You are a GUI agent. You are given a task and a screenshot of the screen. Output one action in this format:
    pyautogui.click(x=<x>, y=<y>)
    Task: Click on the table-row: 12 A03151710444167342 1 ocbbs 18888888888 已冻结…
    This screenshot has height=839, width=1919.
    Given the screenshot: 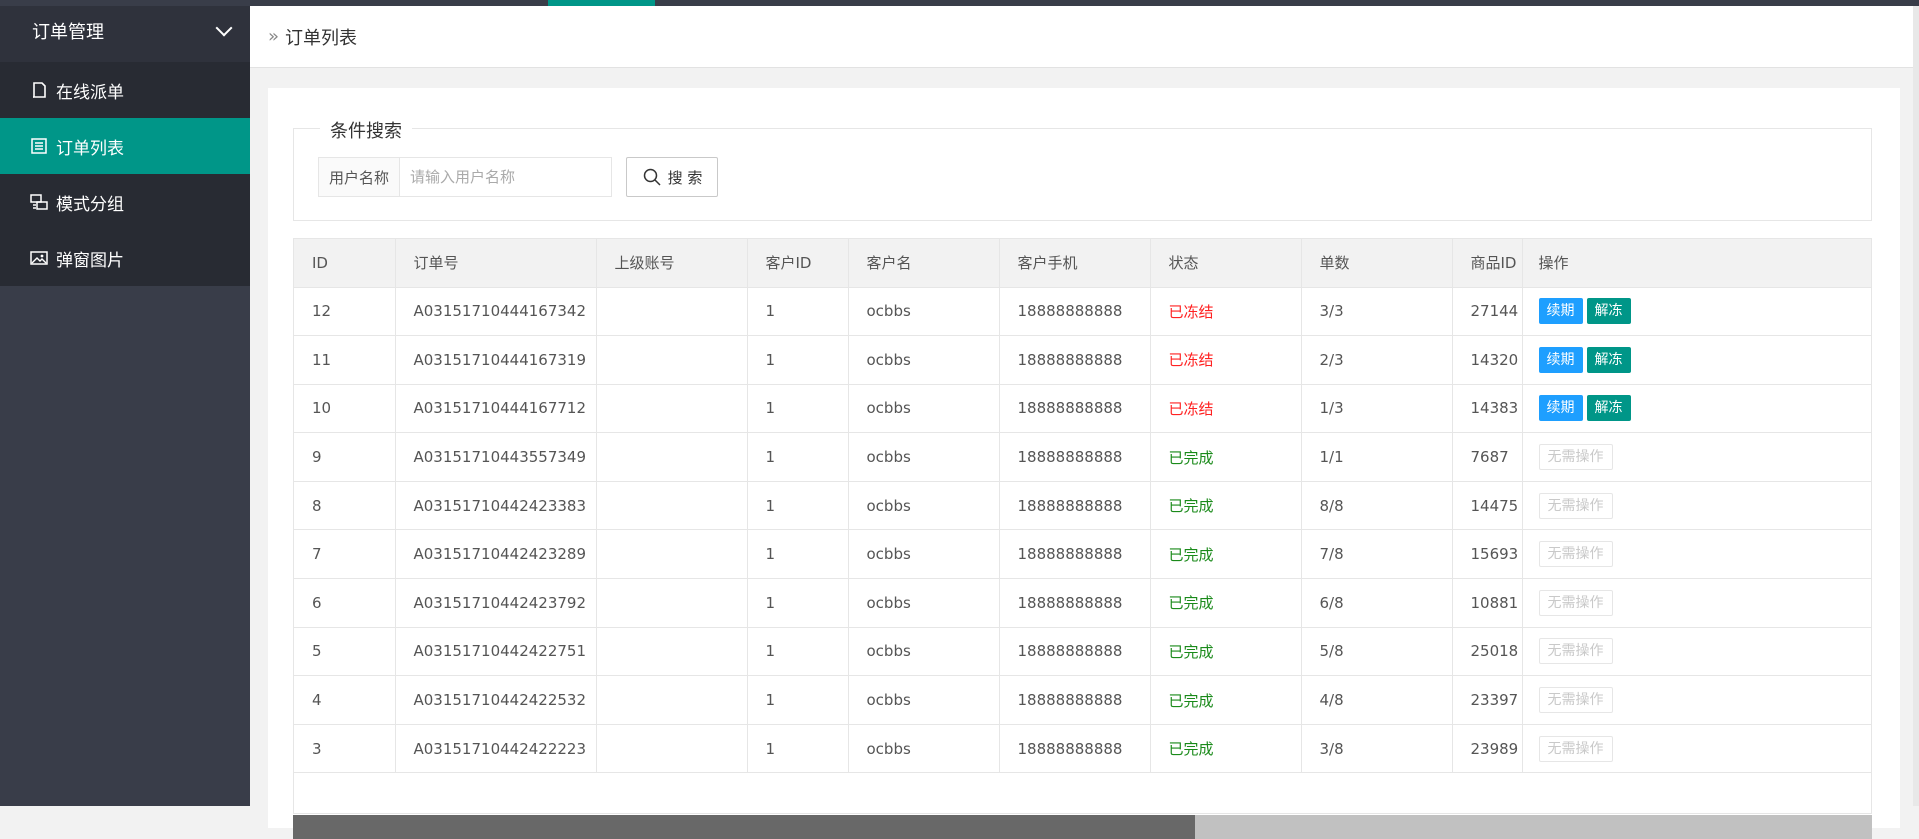 What is the action you would take?
    pyautogui.click(x=1082, y=312)
    